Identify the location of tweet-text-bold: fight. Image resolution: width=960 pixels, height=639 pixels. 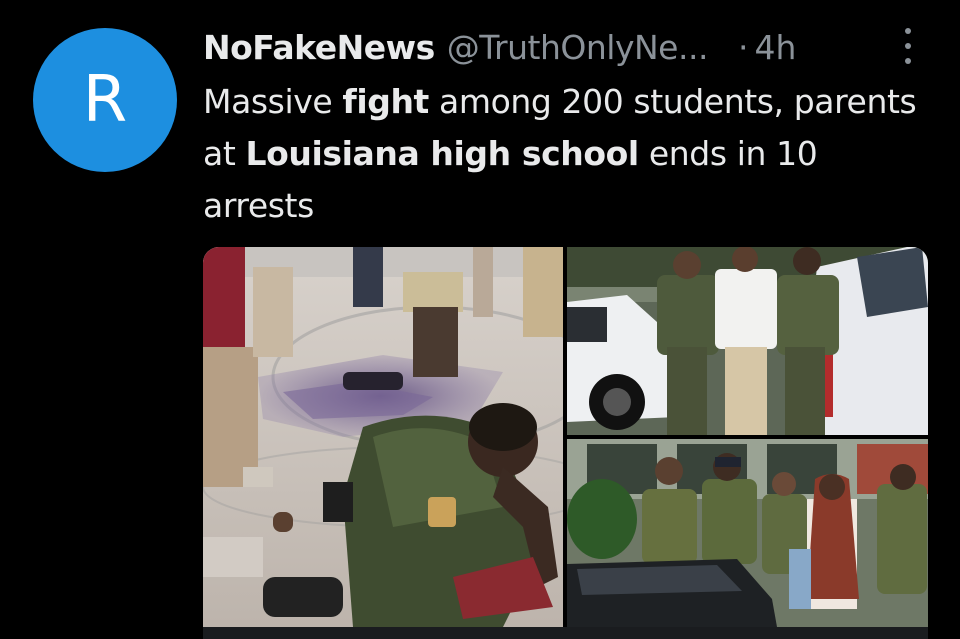
(385, 101).